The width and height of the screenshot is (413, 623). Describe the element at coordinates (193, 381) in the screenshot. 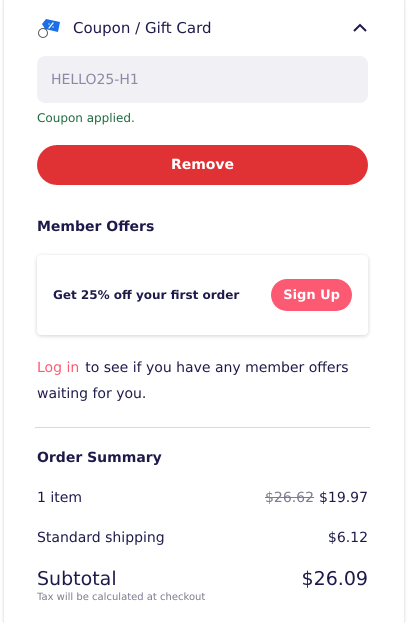

I see `login-message: Log in to see if you have any member offers waiting for you.` at that location.